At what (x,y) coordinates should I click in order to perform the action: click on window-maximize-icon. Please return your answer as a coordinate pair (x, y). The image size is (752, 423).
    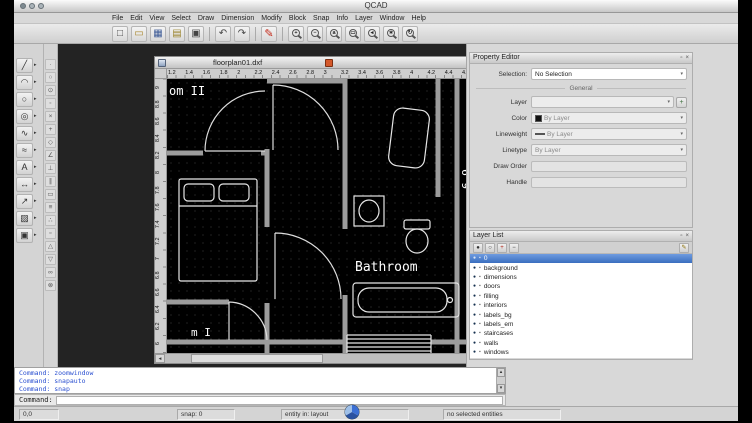
    Looking at the image, I should click on (41, 6).